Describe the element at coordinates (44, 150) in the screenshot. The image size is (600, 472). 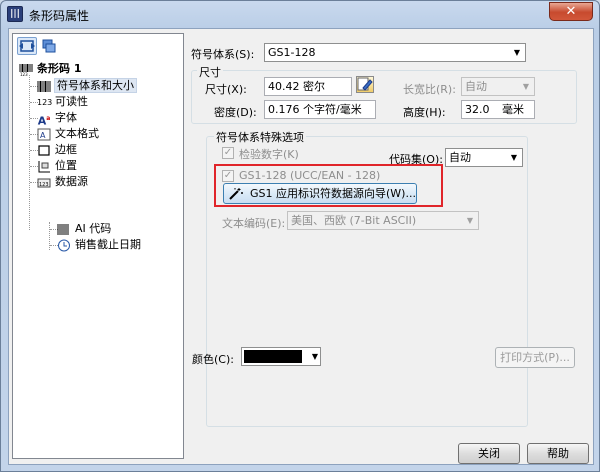
I see `border-icon` at that location.